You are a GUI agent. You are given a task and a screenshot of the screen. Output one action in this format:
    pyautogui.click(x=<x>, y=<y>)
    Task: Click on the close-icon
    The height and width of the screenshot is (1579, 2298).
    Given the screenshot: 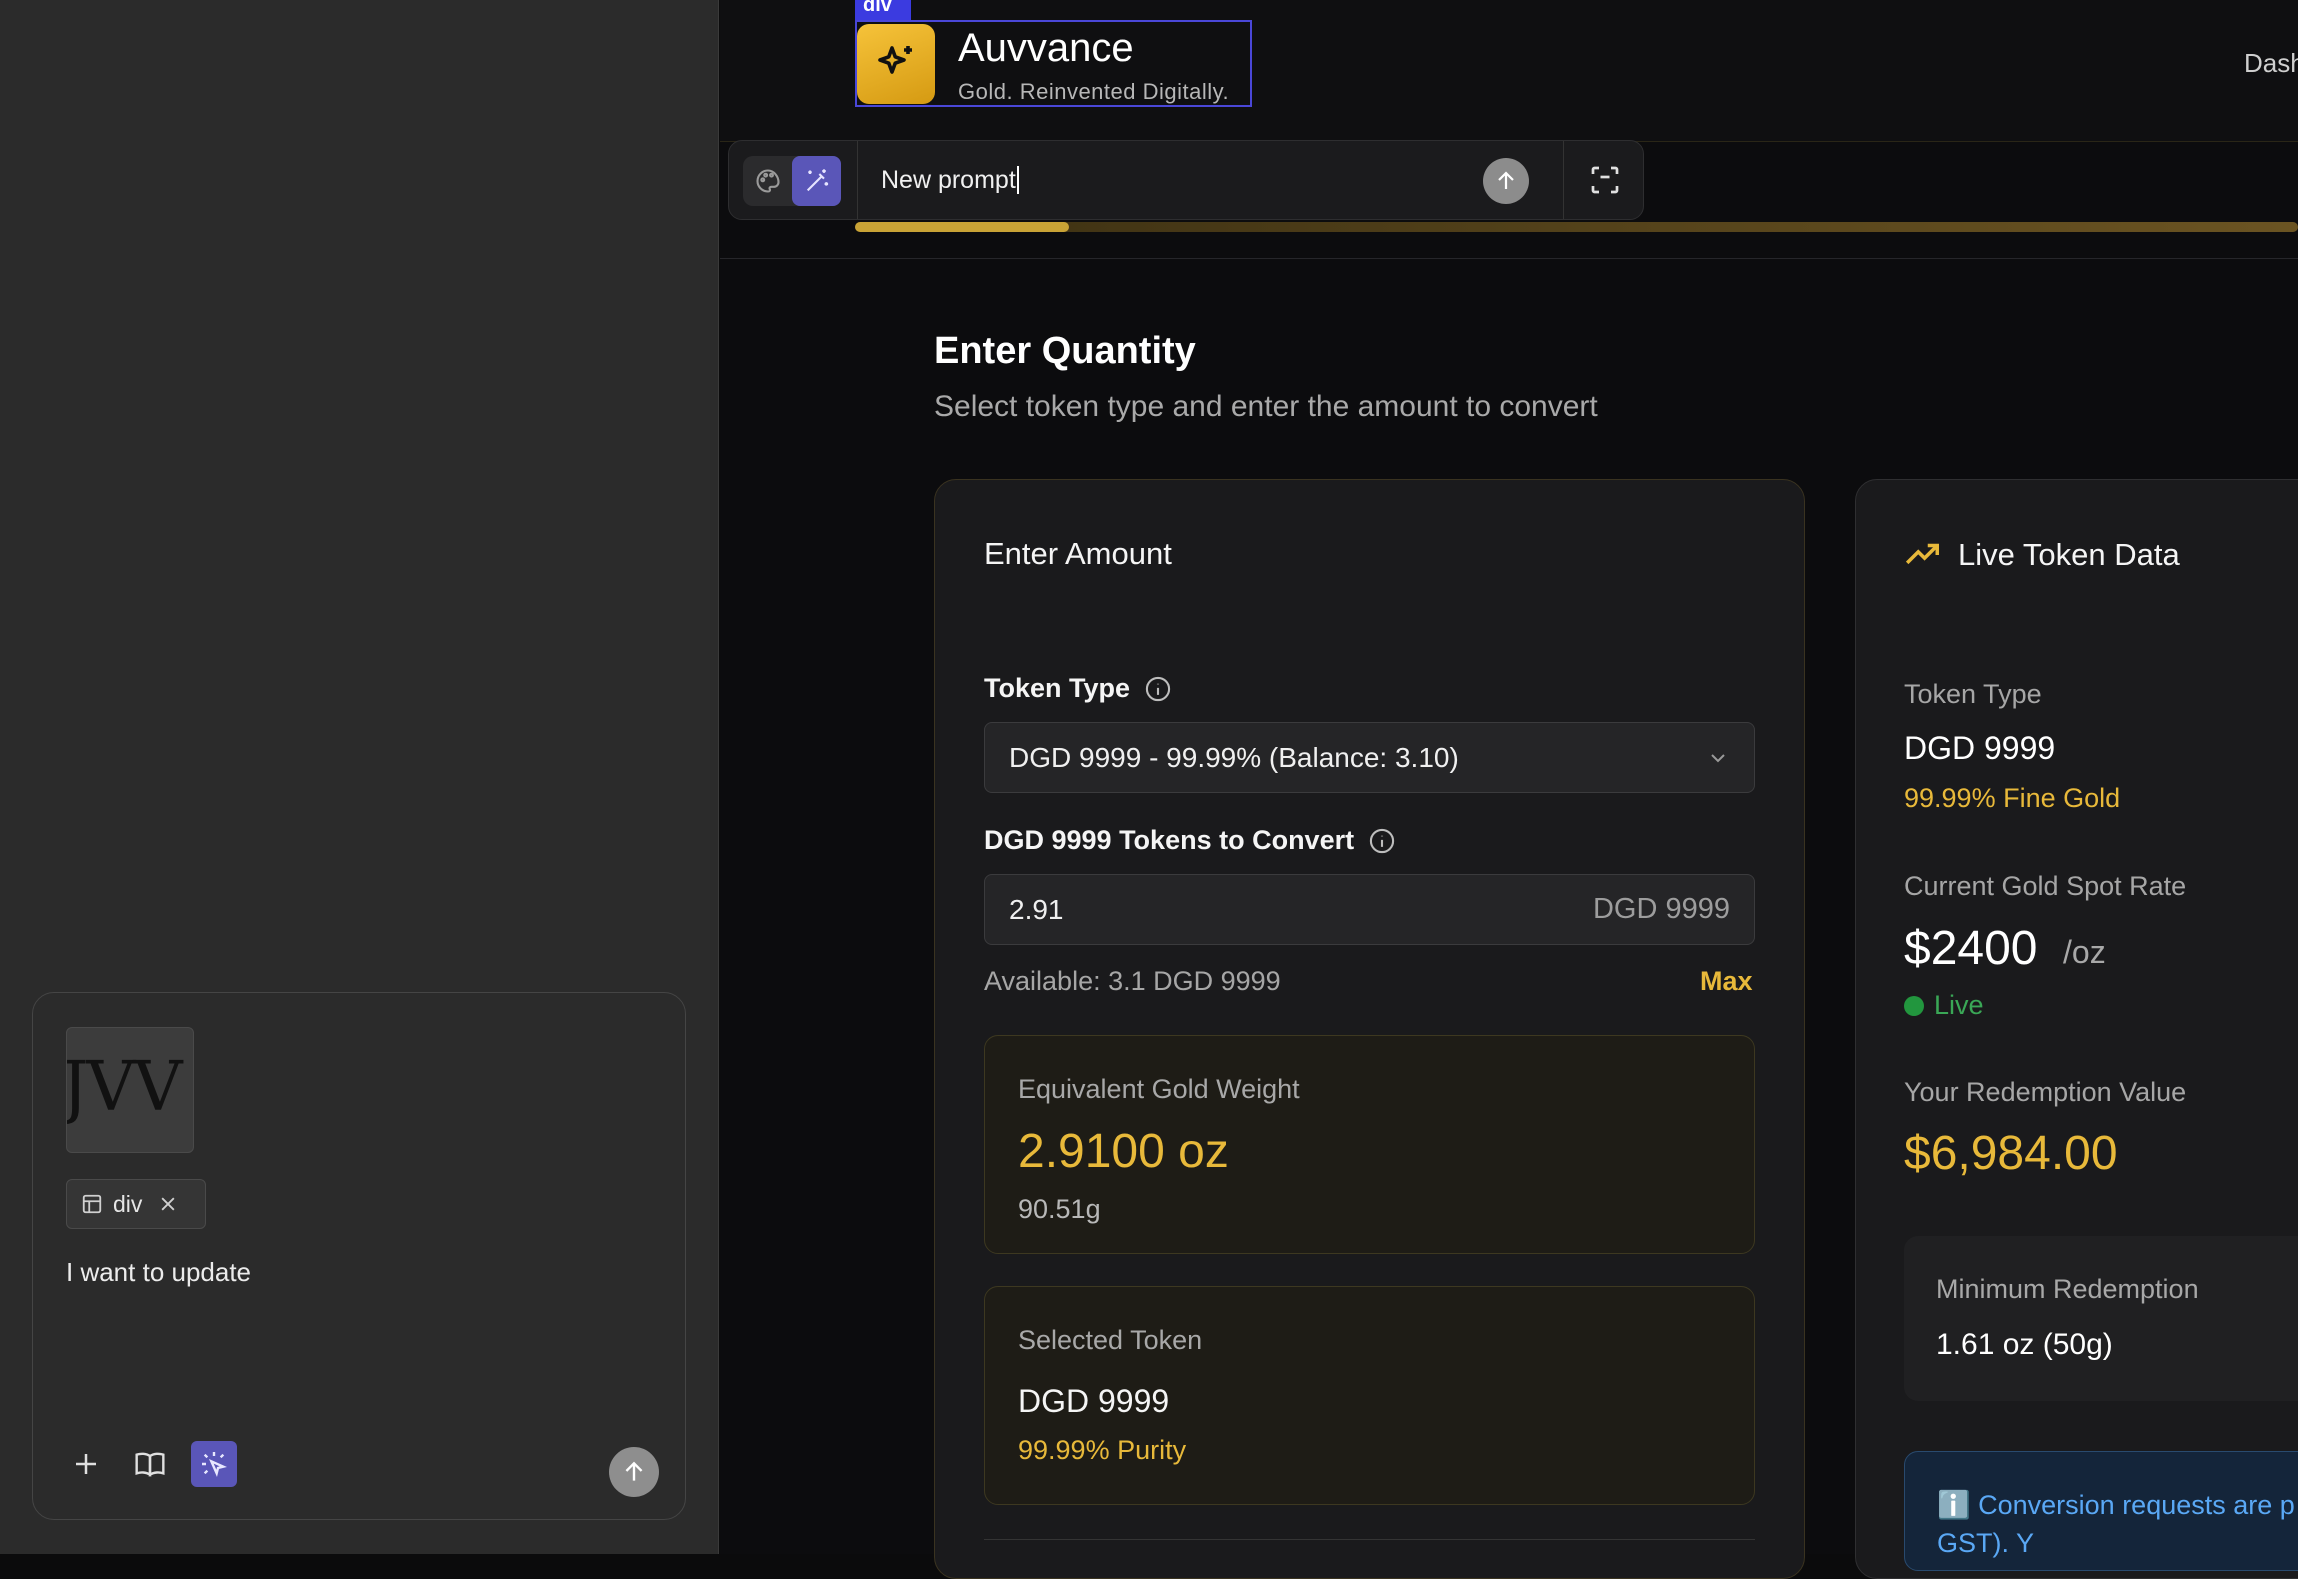 What is the action you would take?
    pyautogui.click(x=168, y=1204)
    